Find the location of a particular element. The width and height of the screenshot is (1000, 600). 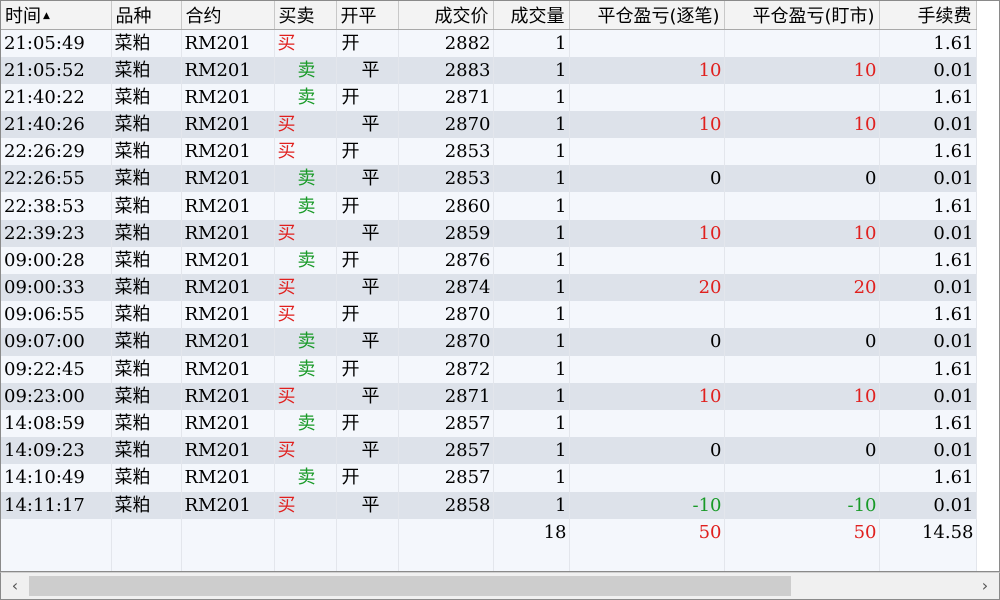

scroll-right-arrow-icon: › is located at coordinates (985, 586).